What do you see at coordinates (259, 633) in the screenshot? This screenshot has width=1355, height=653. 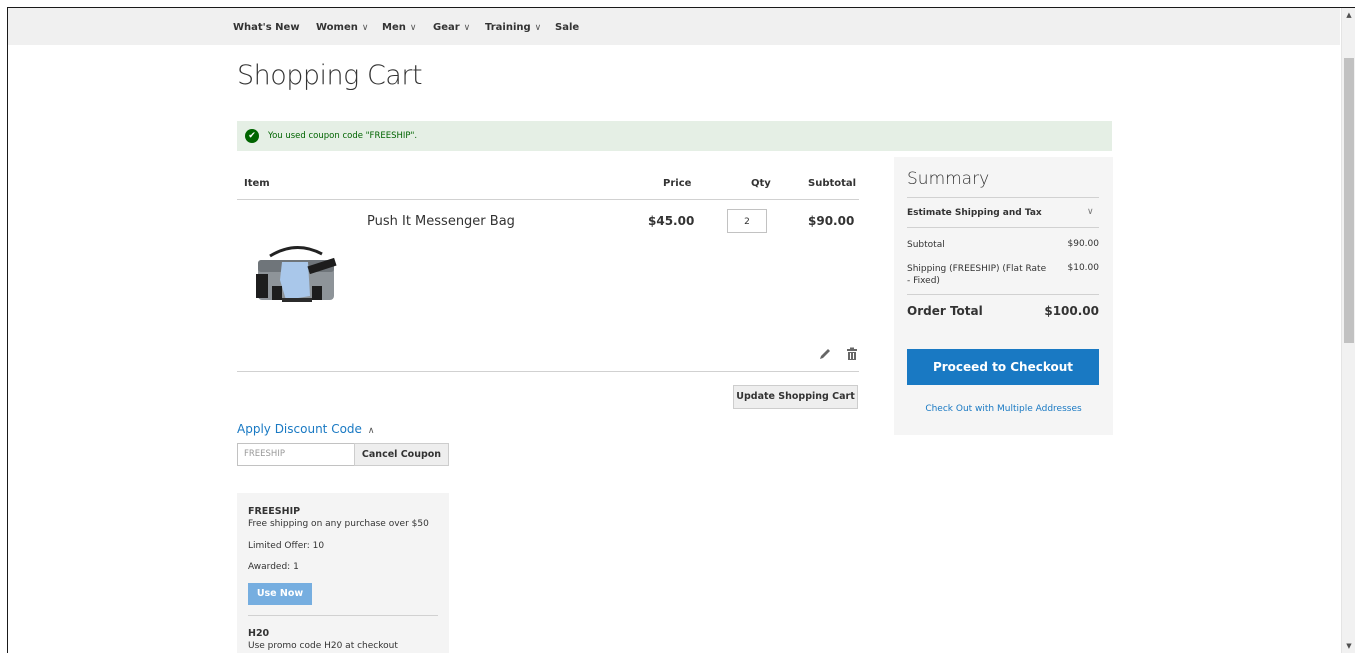 I see `promo-code: H20` at bounding box center [259, 633].